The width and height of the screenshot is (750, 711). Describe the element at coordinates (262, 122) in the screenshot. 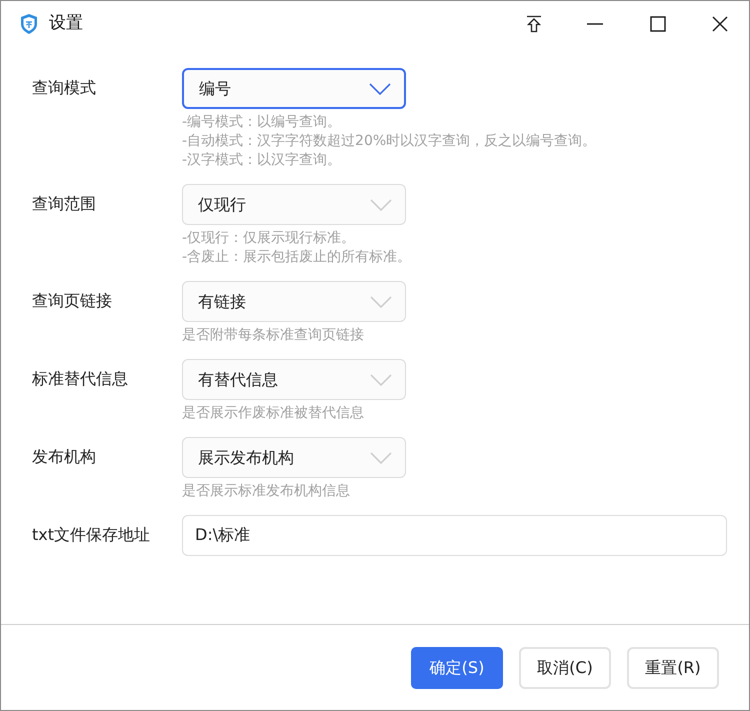

I see `hint-text: -编号模式：以编号查询。` at that location.